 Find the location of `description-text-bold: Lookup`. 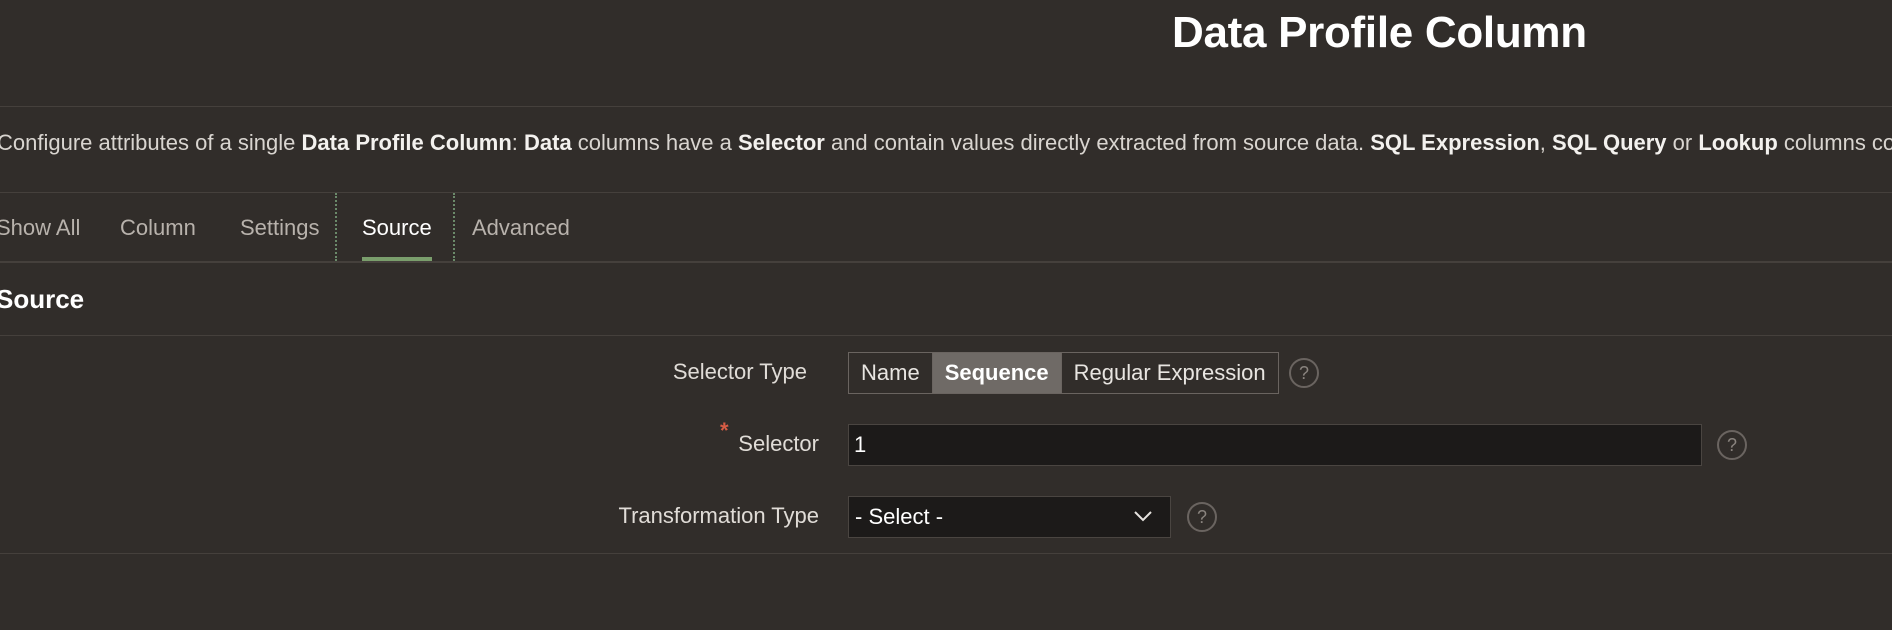

description-text-bold: Lookup is located at coordinates (1738, 142).